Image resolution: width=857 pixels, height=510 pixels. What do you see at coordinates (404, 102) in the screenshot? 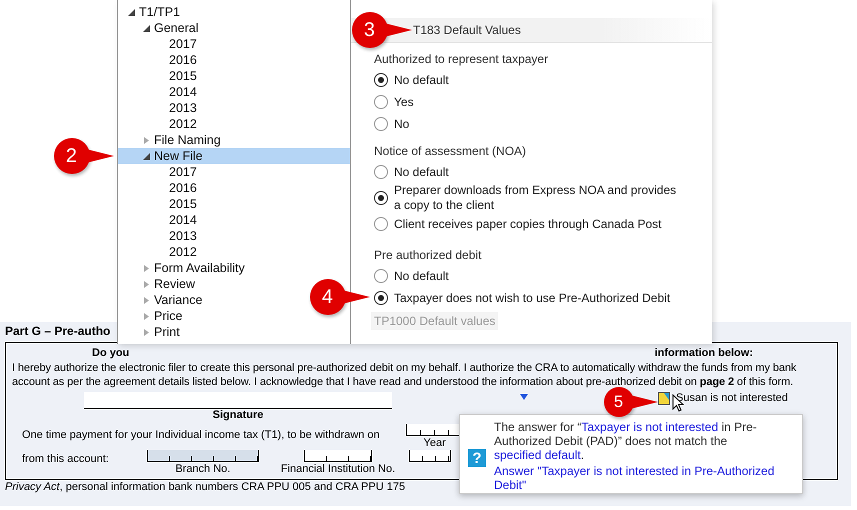
I see `option-label: Yes` at bounding box center [404, 102].